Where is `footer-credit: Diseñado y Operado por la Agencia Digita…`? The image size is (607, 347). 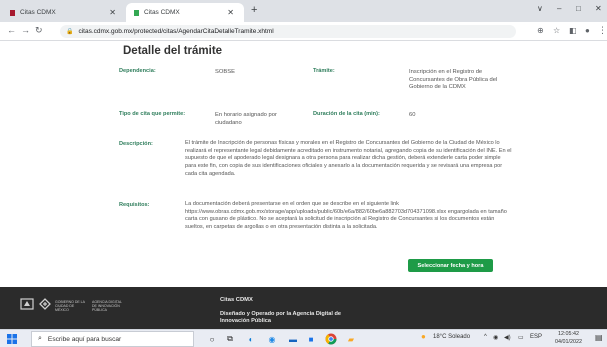
footer-credit: Diseñado y Operado por la Agencia Digita… is located at coordinates (281, 317).